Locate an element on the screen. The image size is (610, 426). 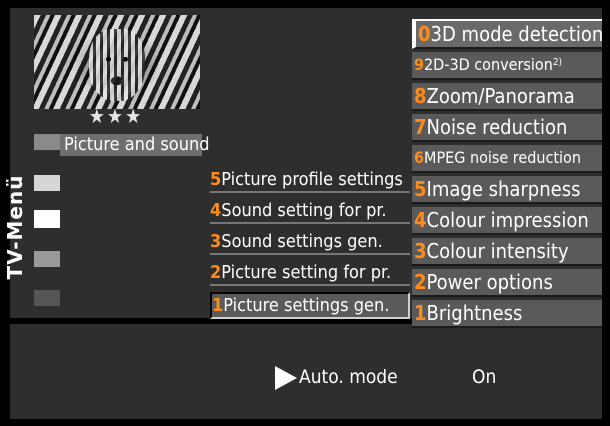
setting-value: On is located at coordinates (484, 377).